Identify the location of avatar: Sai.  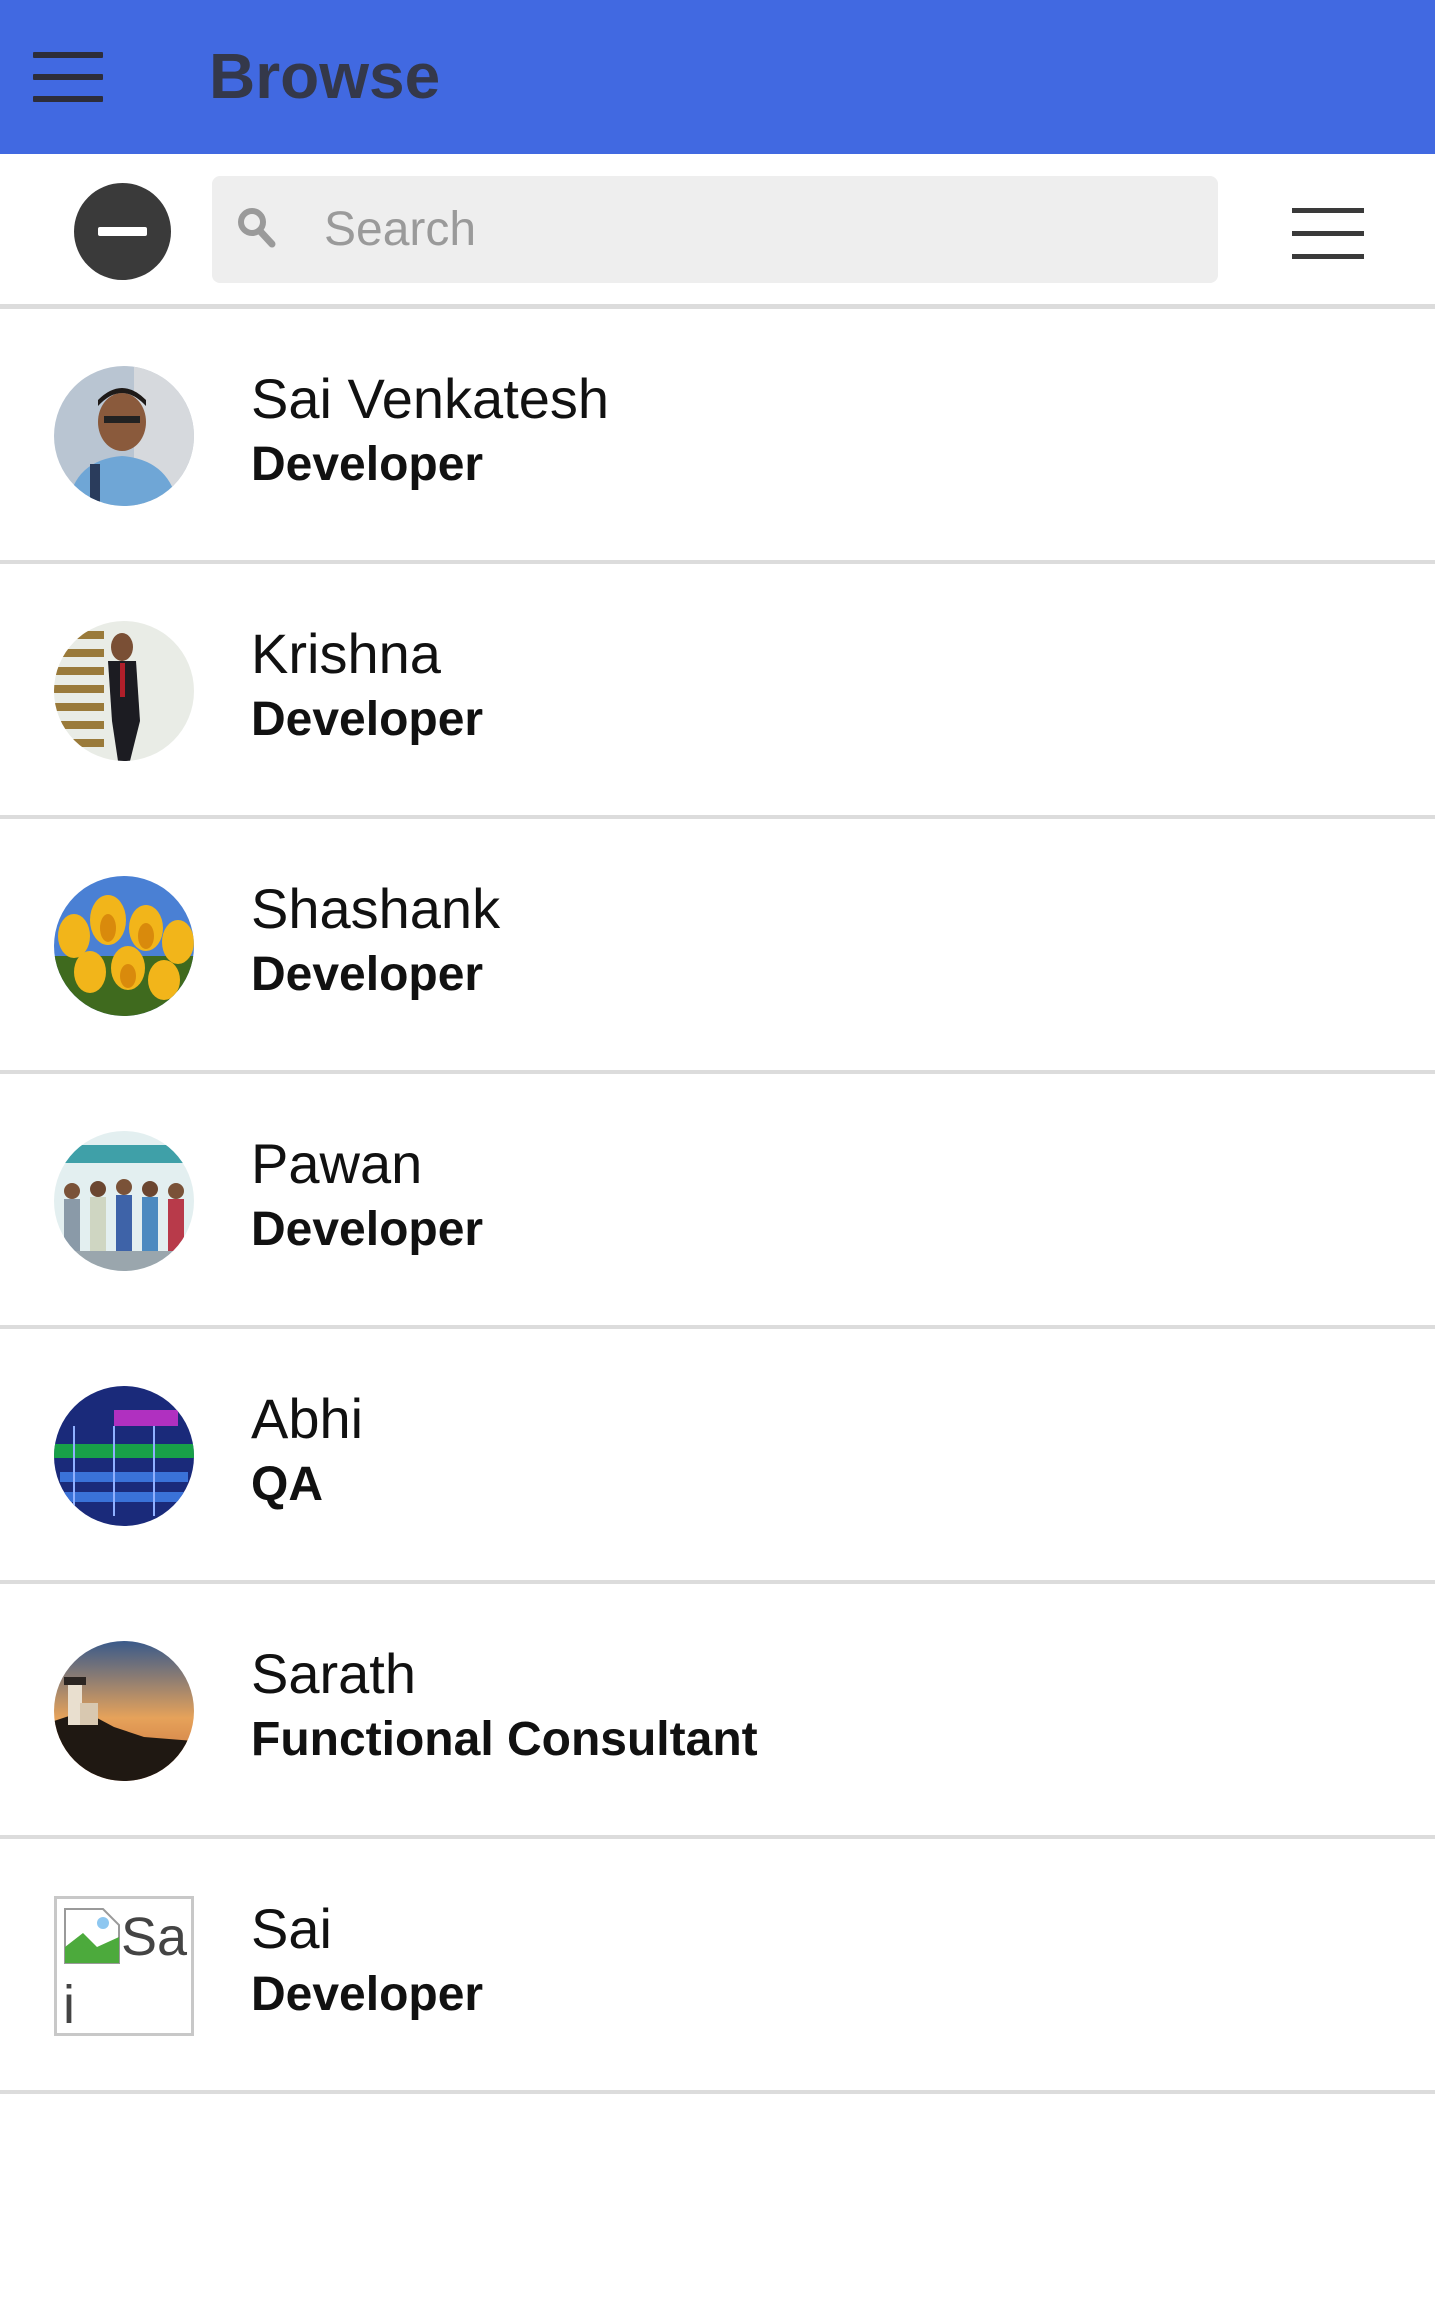
(124, 1966).